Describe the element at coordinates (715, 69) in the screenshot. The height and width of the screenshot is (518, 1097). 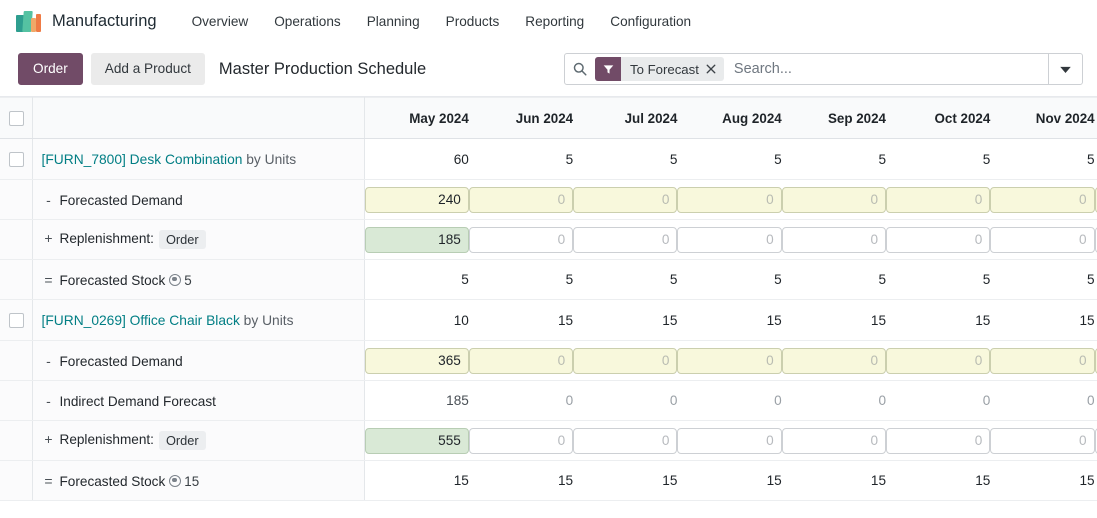
I see `close-icon` at that location.